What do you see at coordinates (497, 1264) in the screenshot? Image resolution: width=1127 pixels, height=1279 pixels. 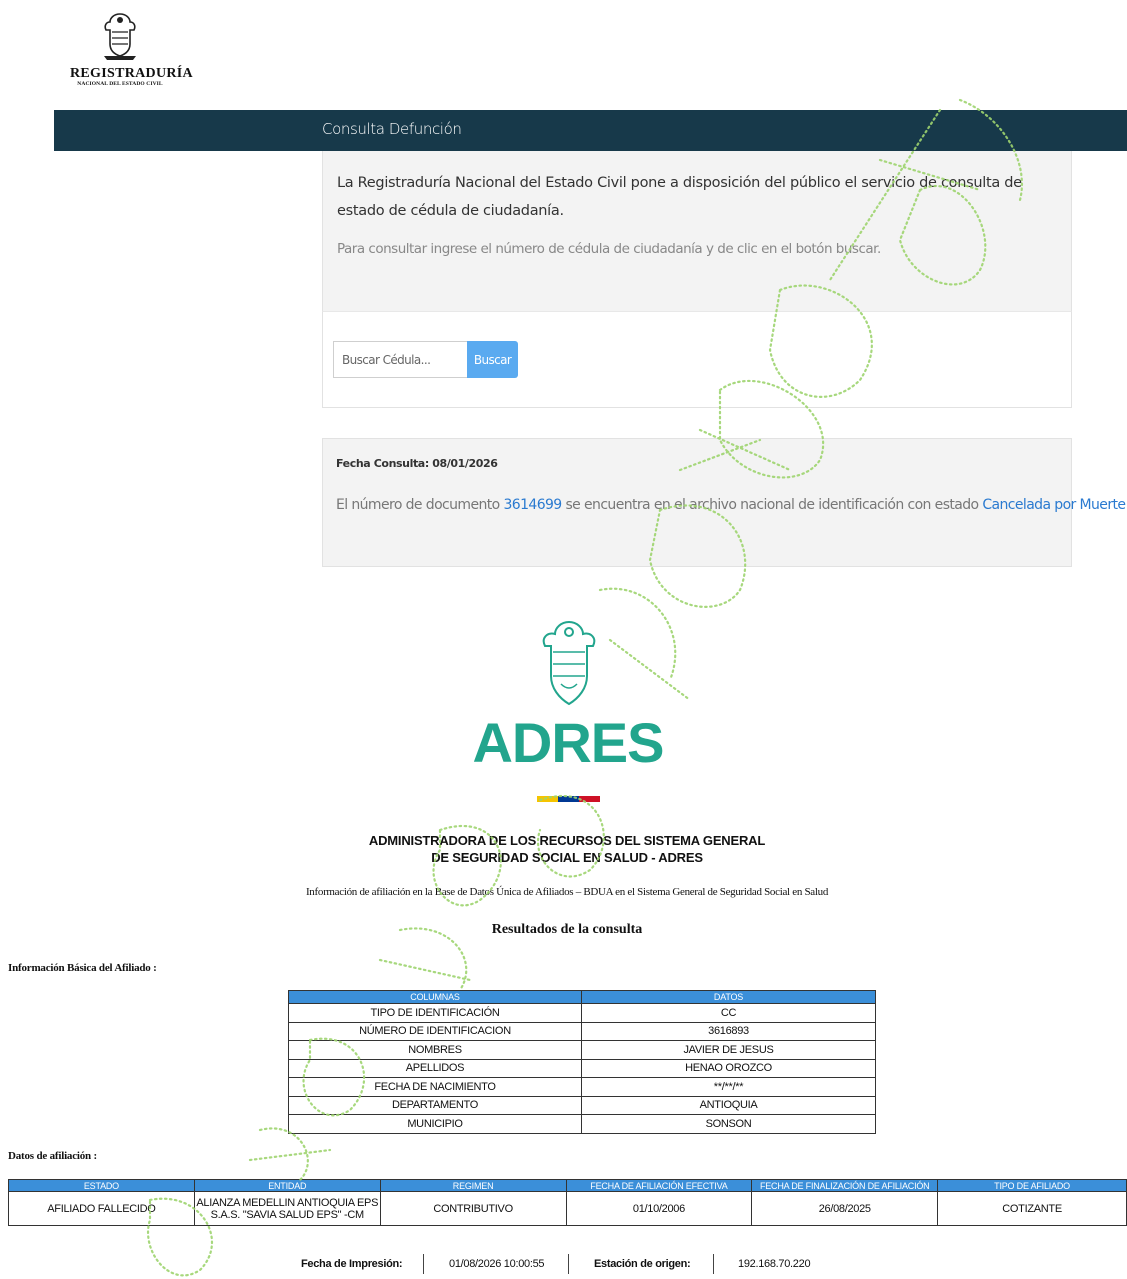 I see `print-date-value: 01/08/2026 10:00:55` at bounding box center [497, 1264].